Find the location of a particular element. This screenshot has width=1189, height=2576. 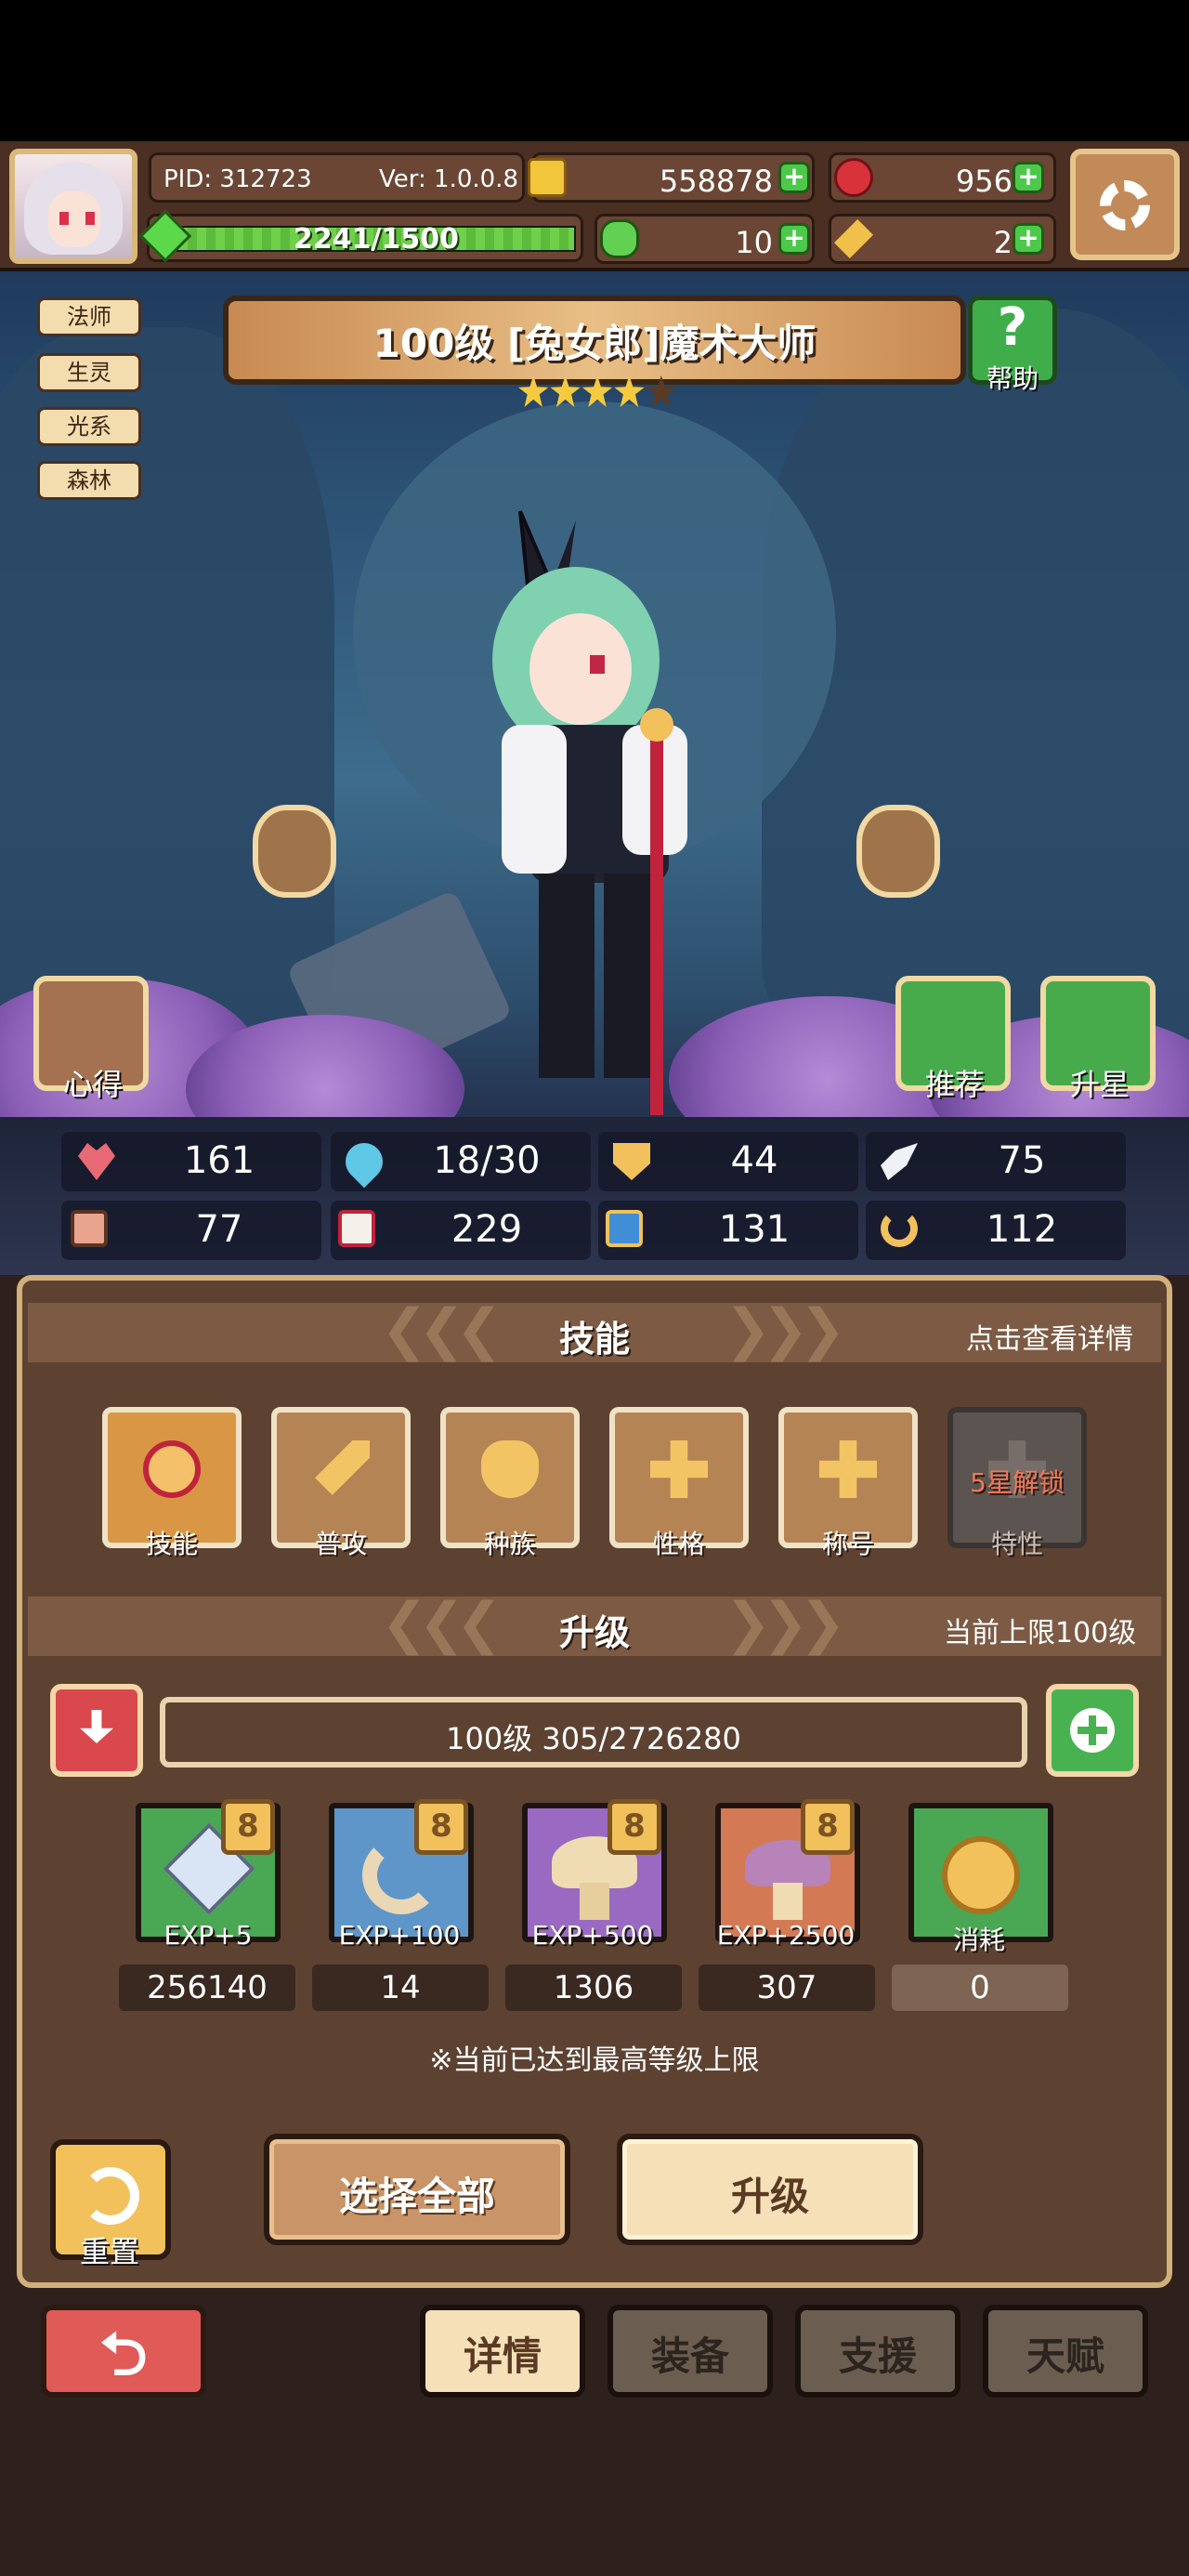

reset-label: 重置 is located at coordinates (109, 2251).